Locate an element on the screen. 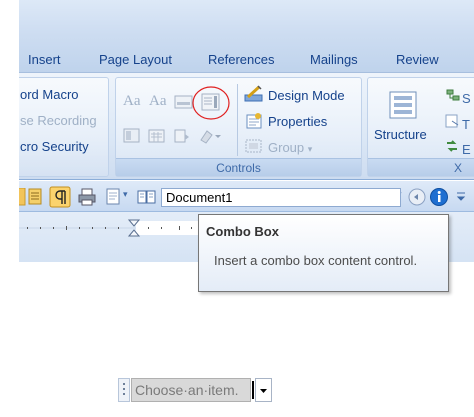  schema-icon is located at coordinates (453, 95).